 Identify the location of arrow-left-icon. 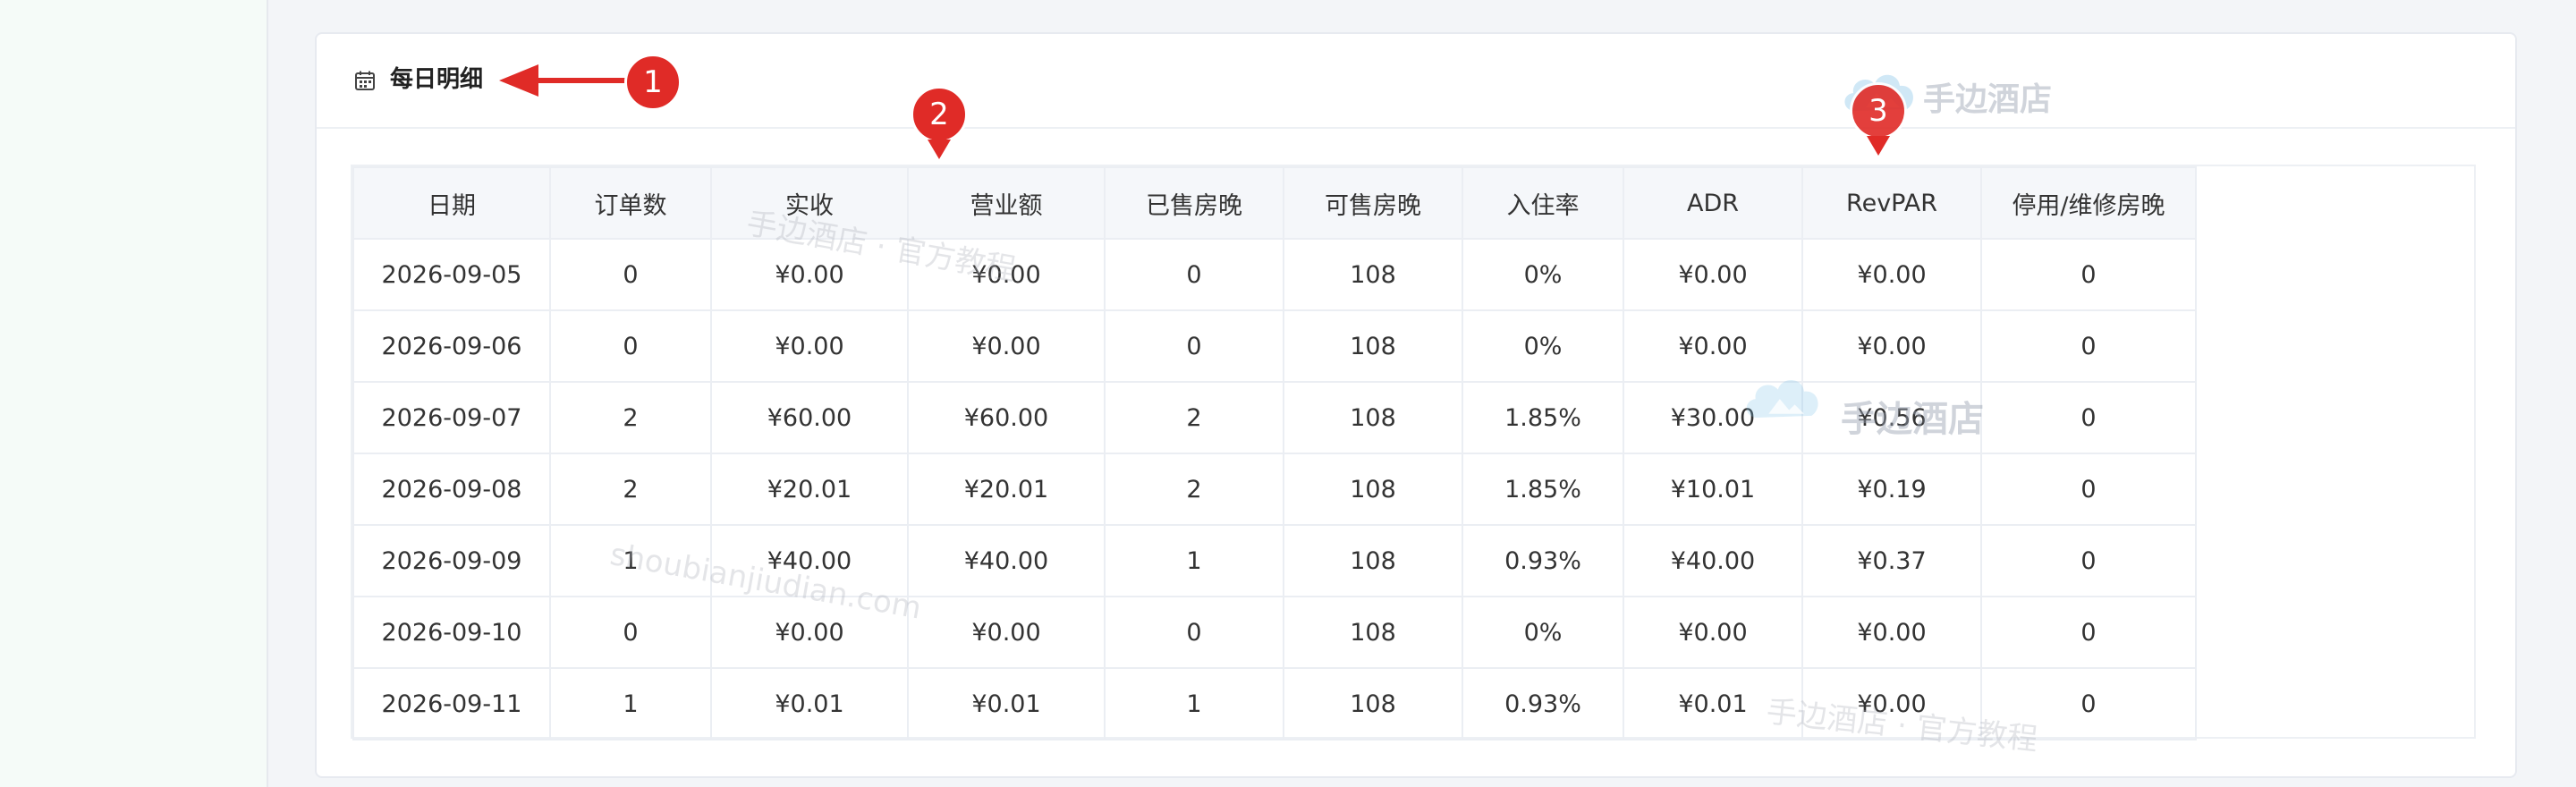
(566, 80).